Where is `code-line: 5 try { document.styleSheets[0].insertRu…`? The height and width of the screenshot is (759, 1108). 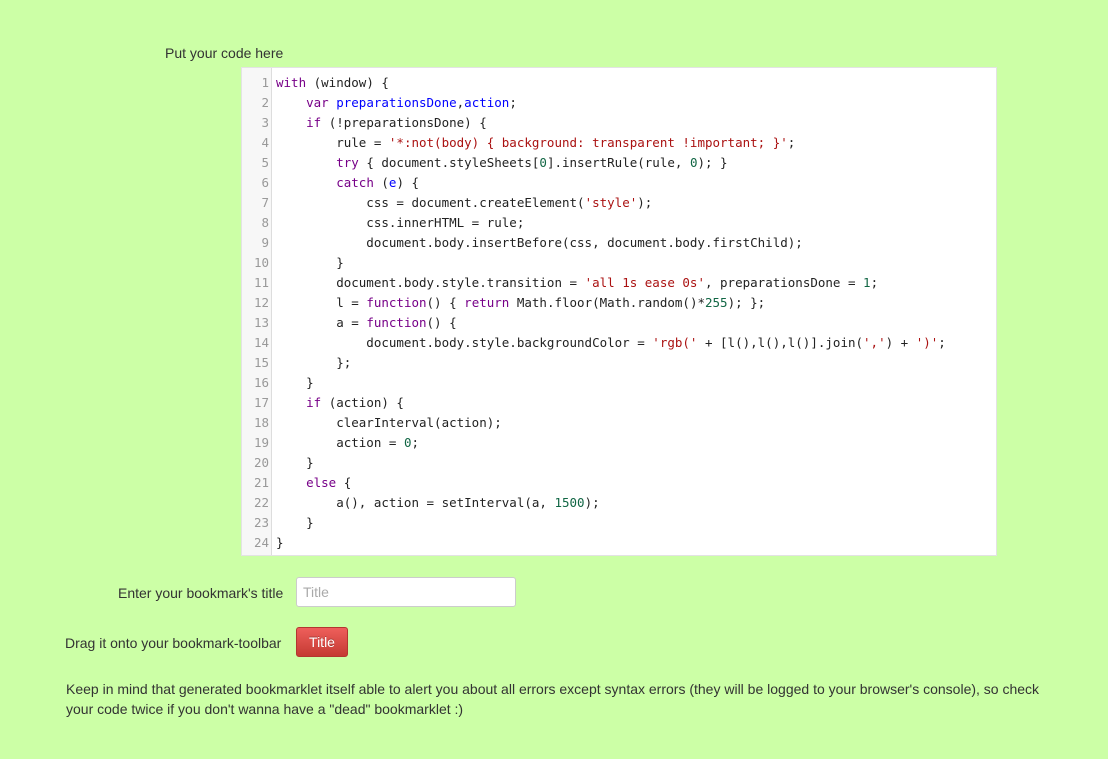 code-line: 5 try { document.styleSheets[0].insertRu… is located at coordinates (619, 163).